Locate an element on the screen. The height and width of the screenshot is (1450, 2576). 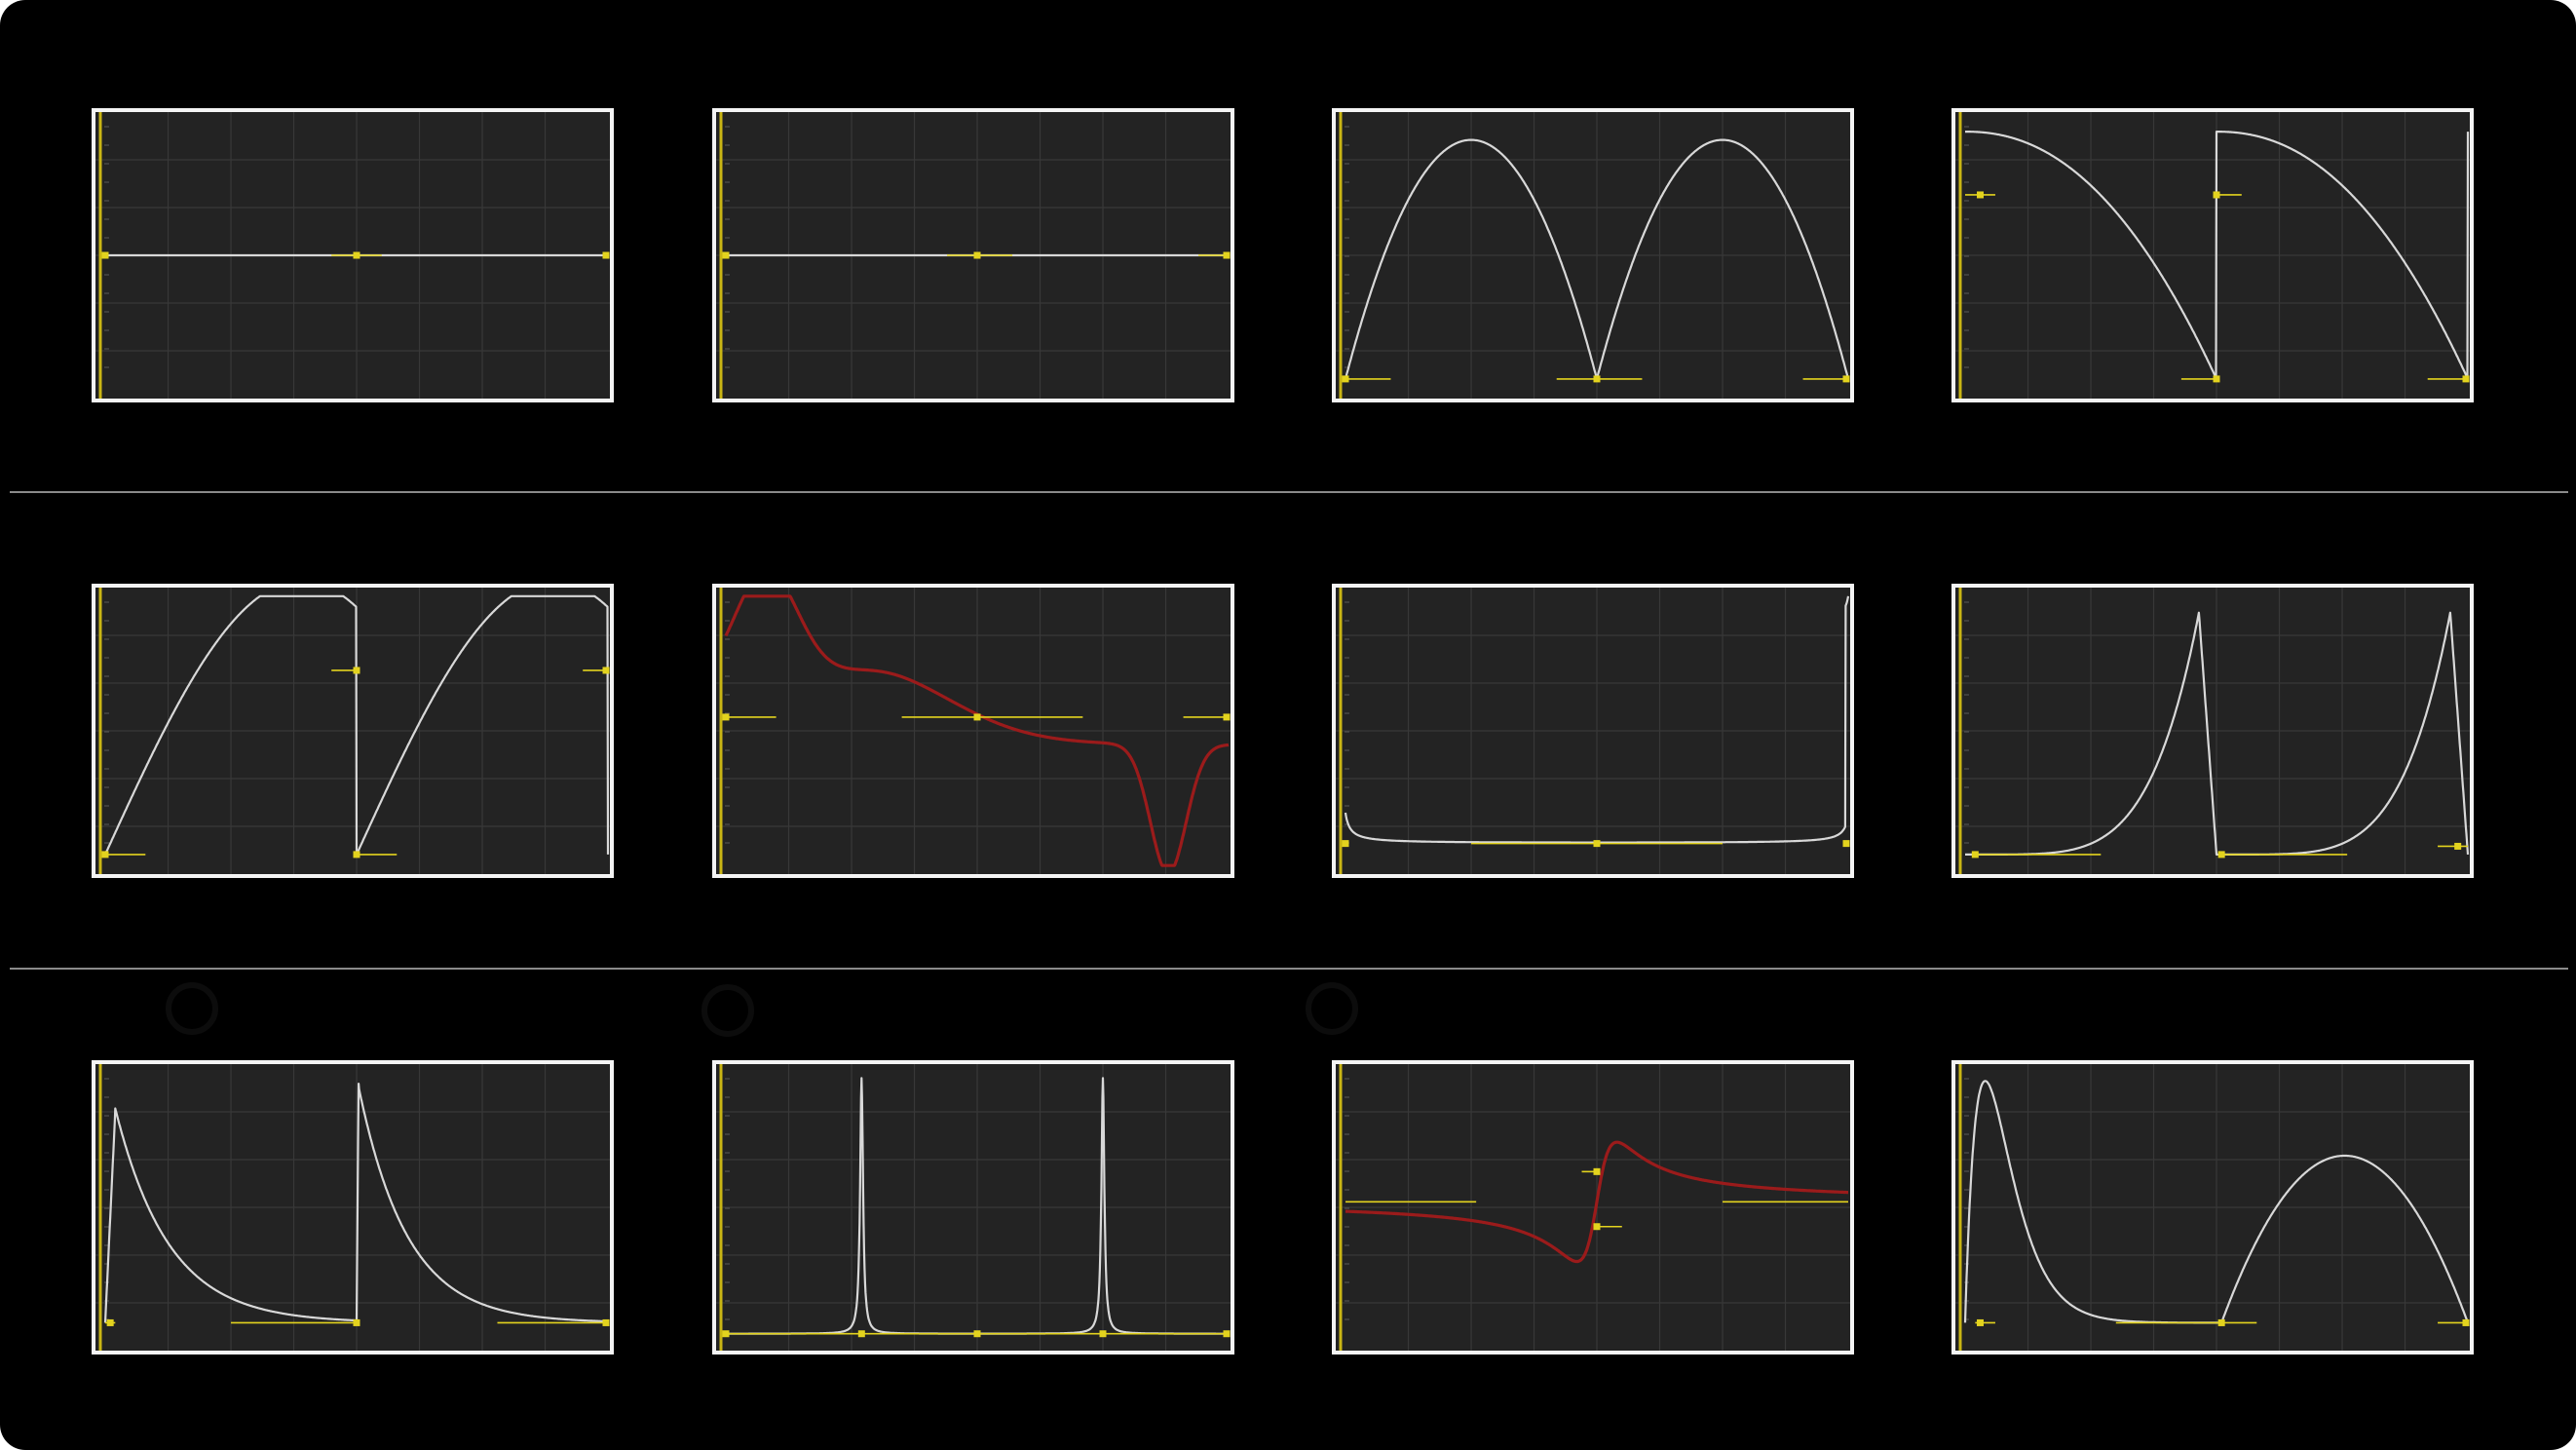
curve-panel-pulse-arc is located at coordinates (2212, 1207).